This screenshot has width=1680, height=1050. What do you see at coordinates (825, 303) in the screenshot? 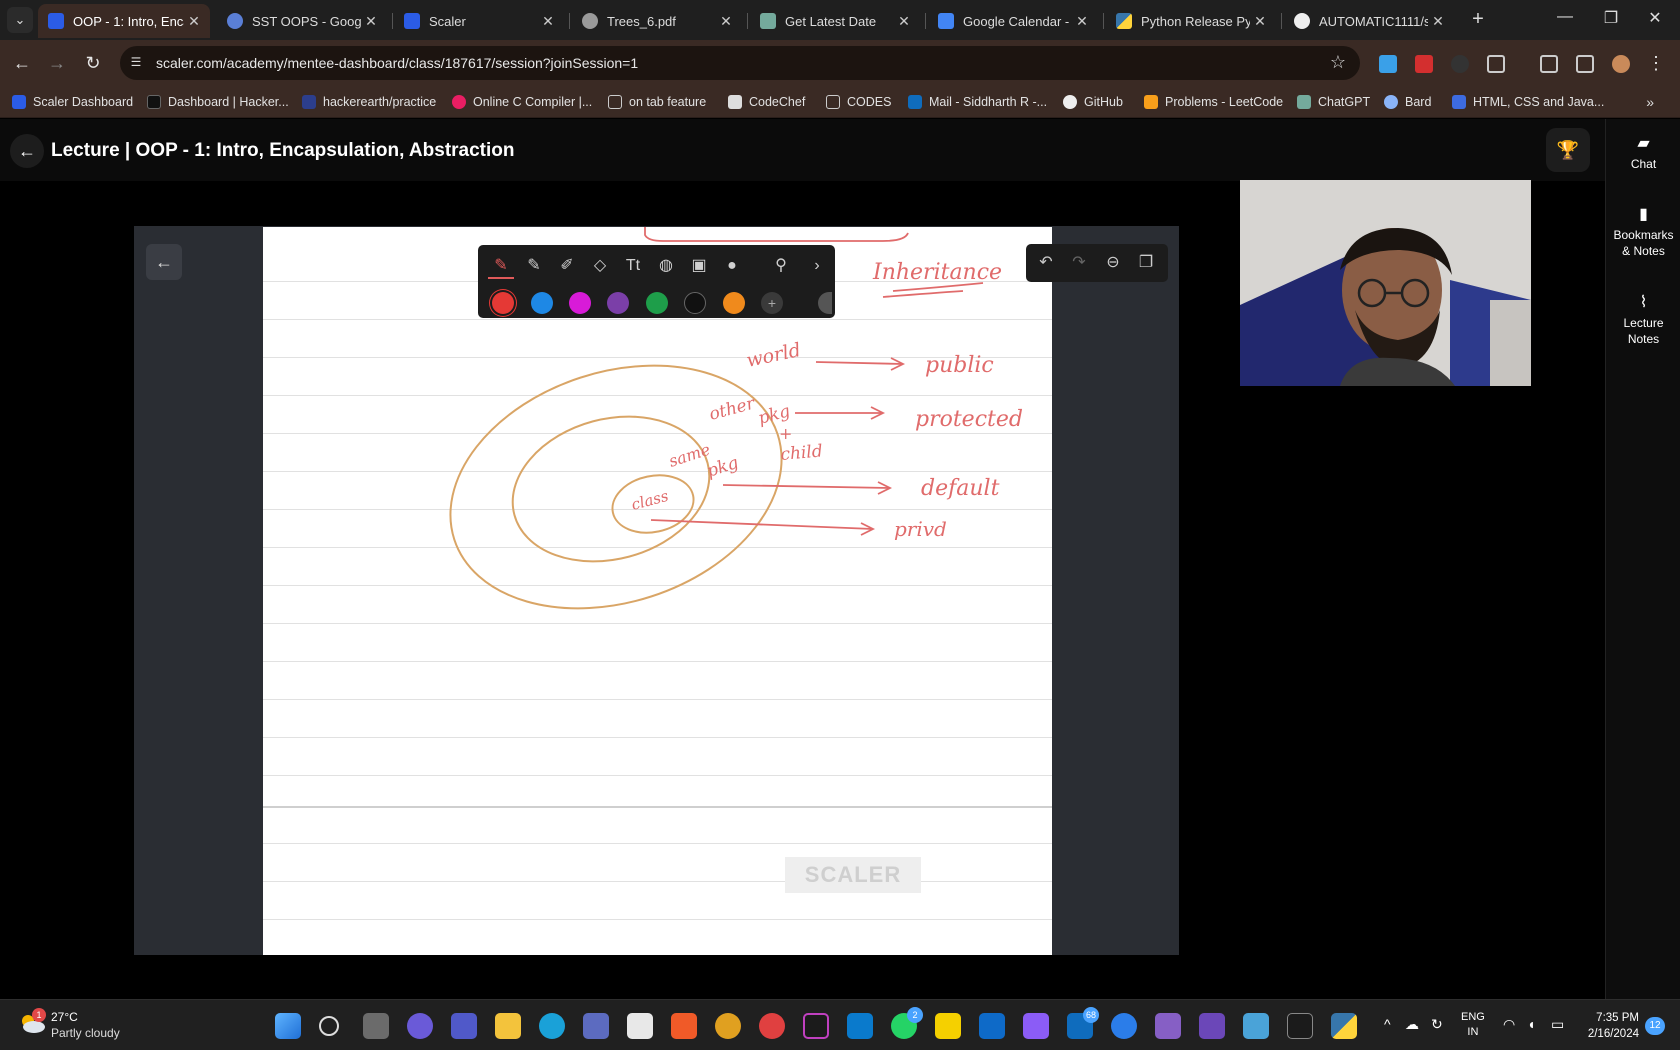
I see `more-colors-icon` at bounding box center [825, 303].